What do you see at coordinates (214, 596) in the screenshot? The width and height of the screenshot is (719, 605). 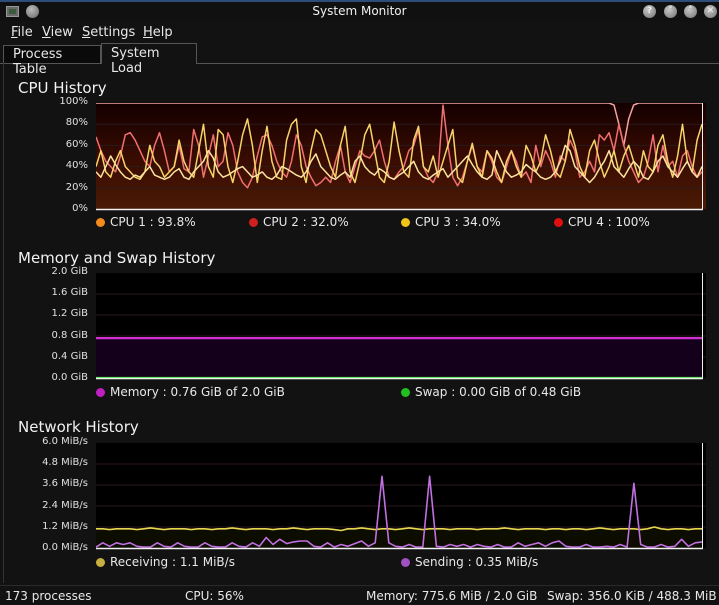 I see `cpu-status: CPU: 56%` at bounding box center [214, 596].